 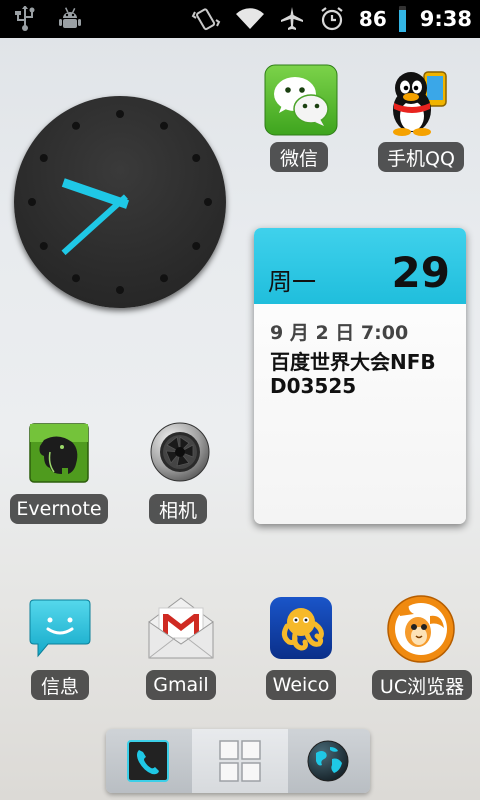 I want to click on app-weico: Weico, so click(x=302, y=648).